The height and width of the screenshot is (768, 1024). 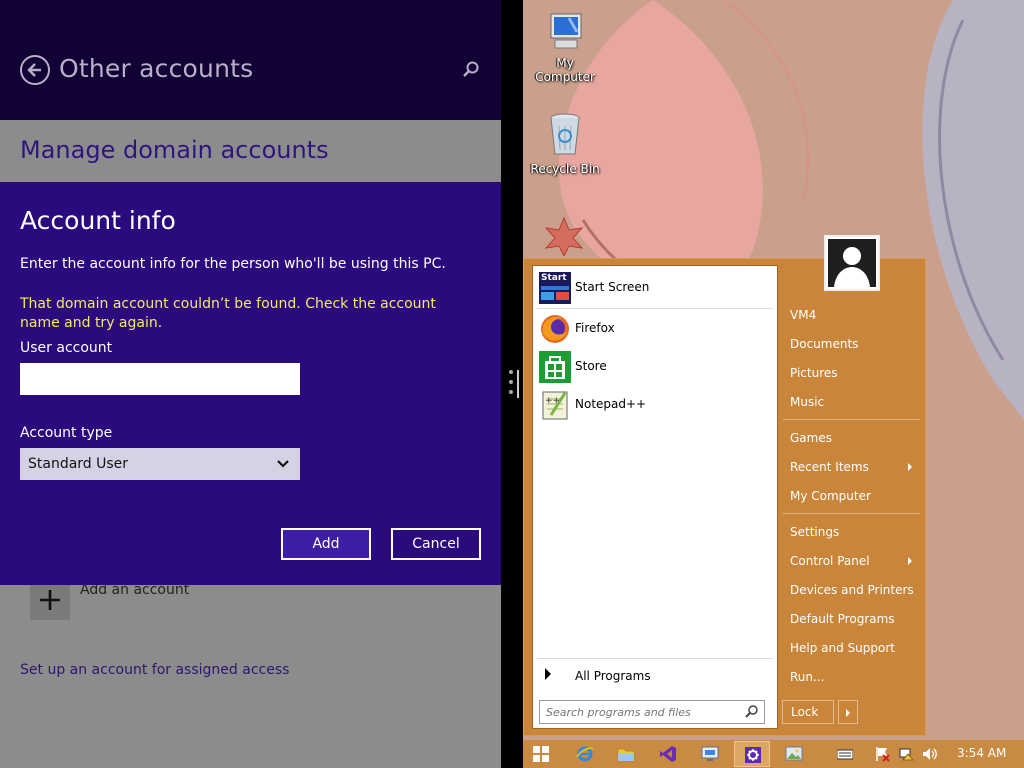 I want to click on desktop-icon-recycle-bin: Recycle Bin, so click(x=565, y=144).